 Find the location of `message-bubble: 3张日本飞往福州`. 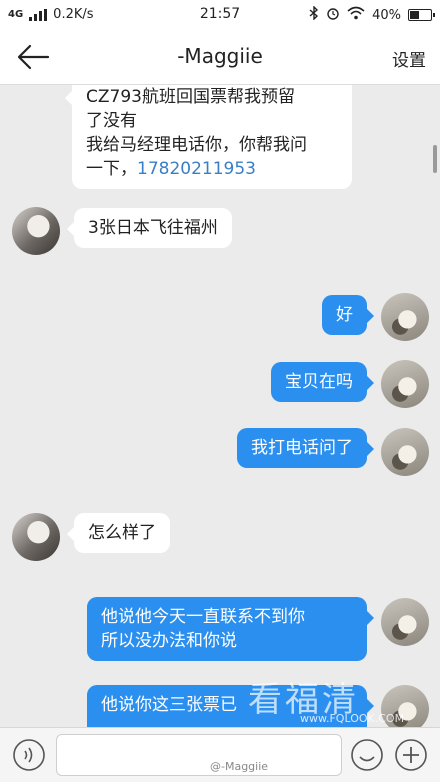

message-bubble: 3张日本飞往福州 is located at coordinates (149, 228).